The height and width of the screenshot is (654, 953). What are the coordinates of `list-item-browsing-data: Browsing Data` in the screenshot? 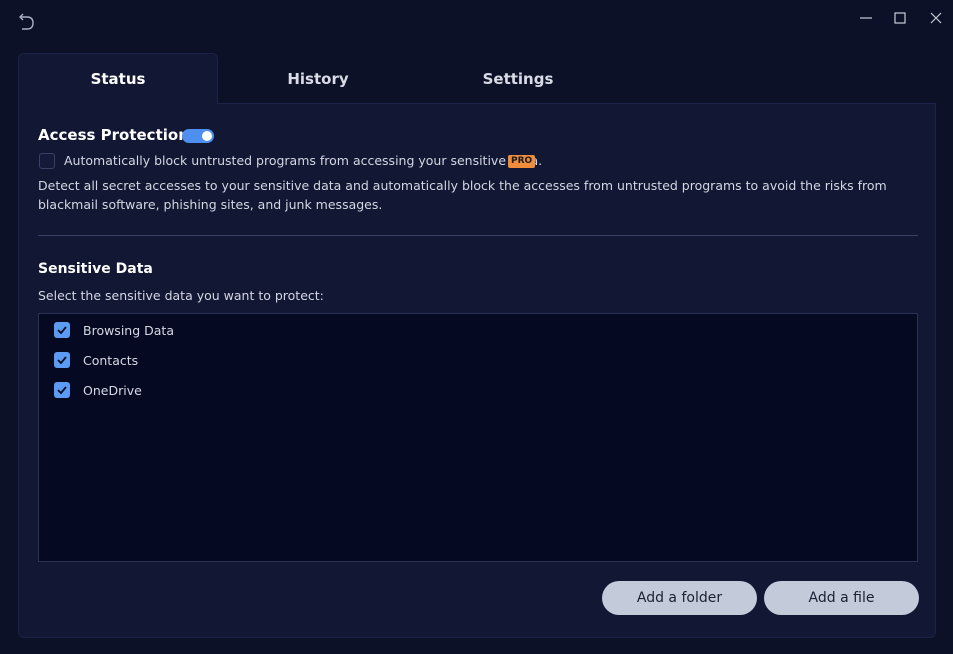 It's located at (114, 330).